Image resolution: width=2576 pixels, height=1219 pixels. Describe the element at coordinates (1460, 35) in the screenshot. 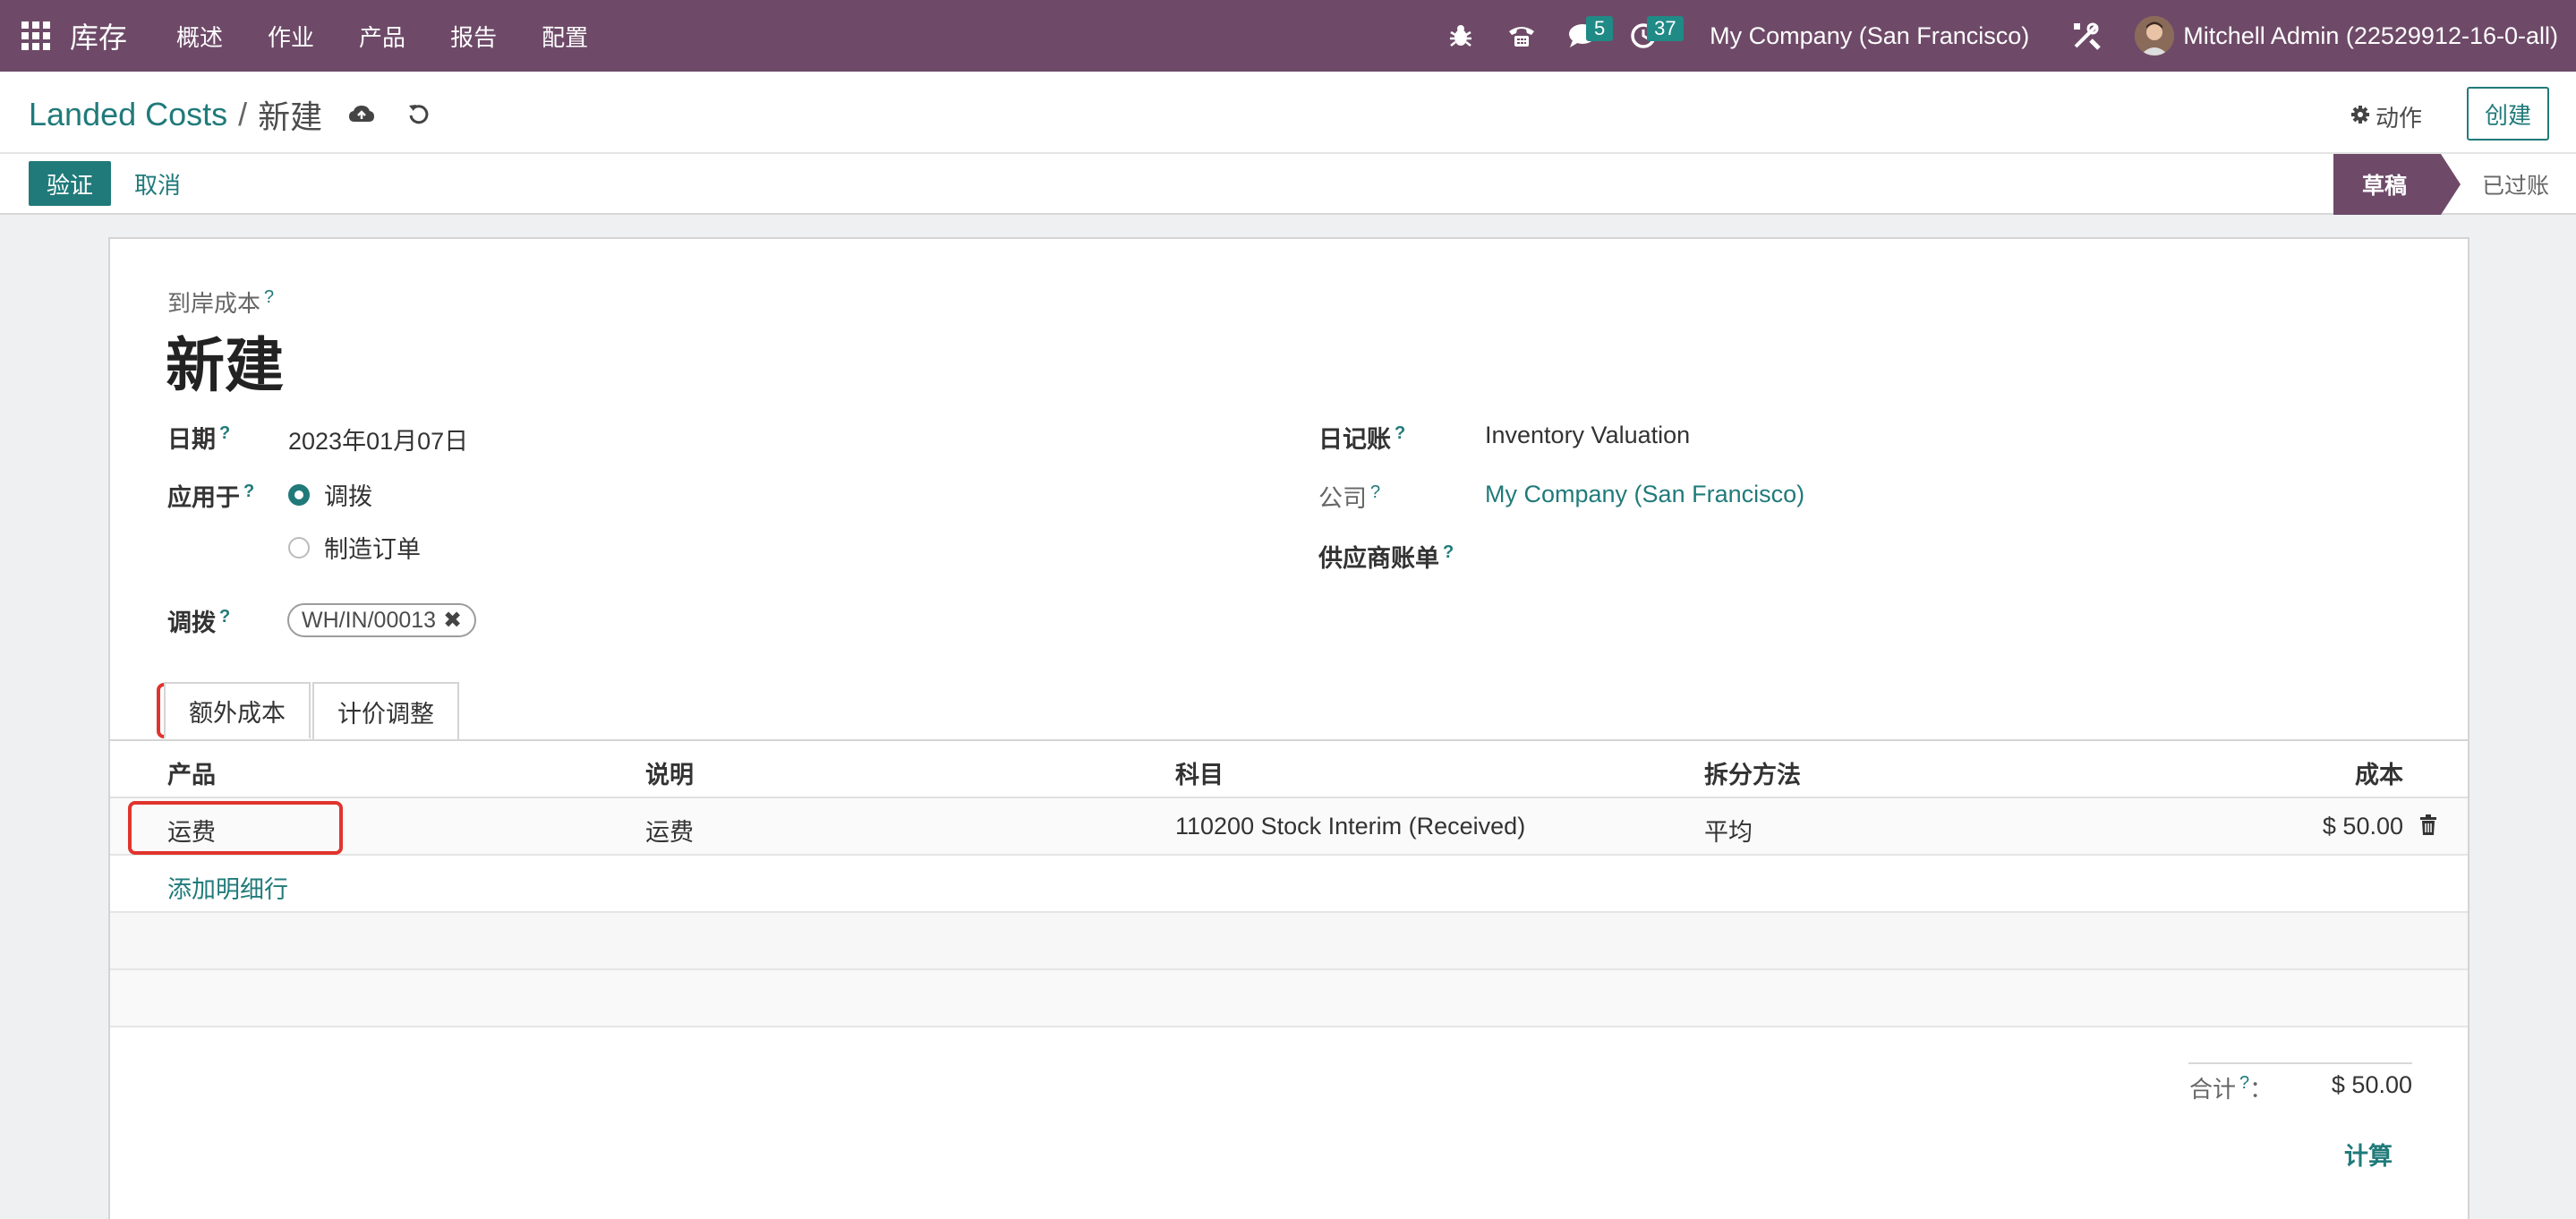

I see `debug-bug-icon` at that location.